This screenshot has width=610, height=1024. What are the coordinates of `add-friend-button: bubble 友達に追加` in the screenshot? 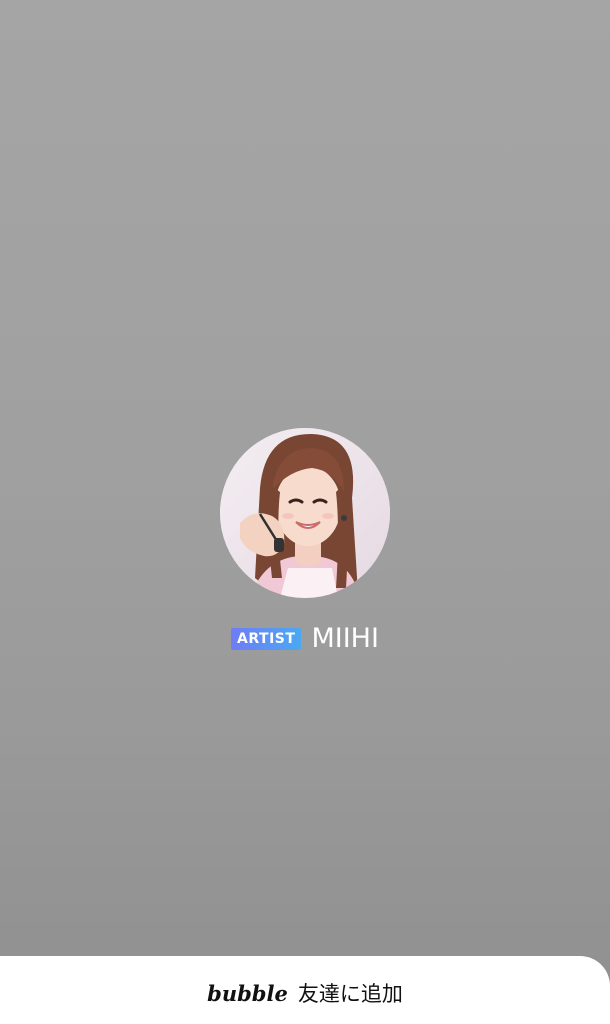 It's located at (305, 993).